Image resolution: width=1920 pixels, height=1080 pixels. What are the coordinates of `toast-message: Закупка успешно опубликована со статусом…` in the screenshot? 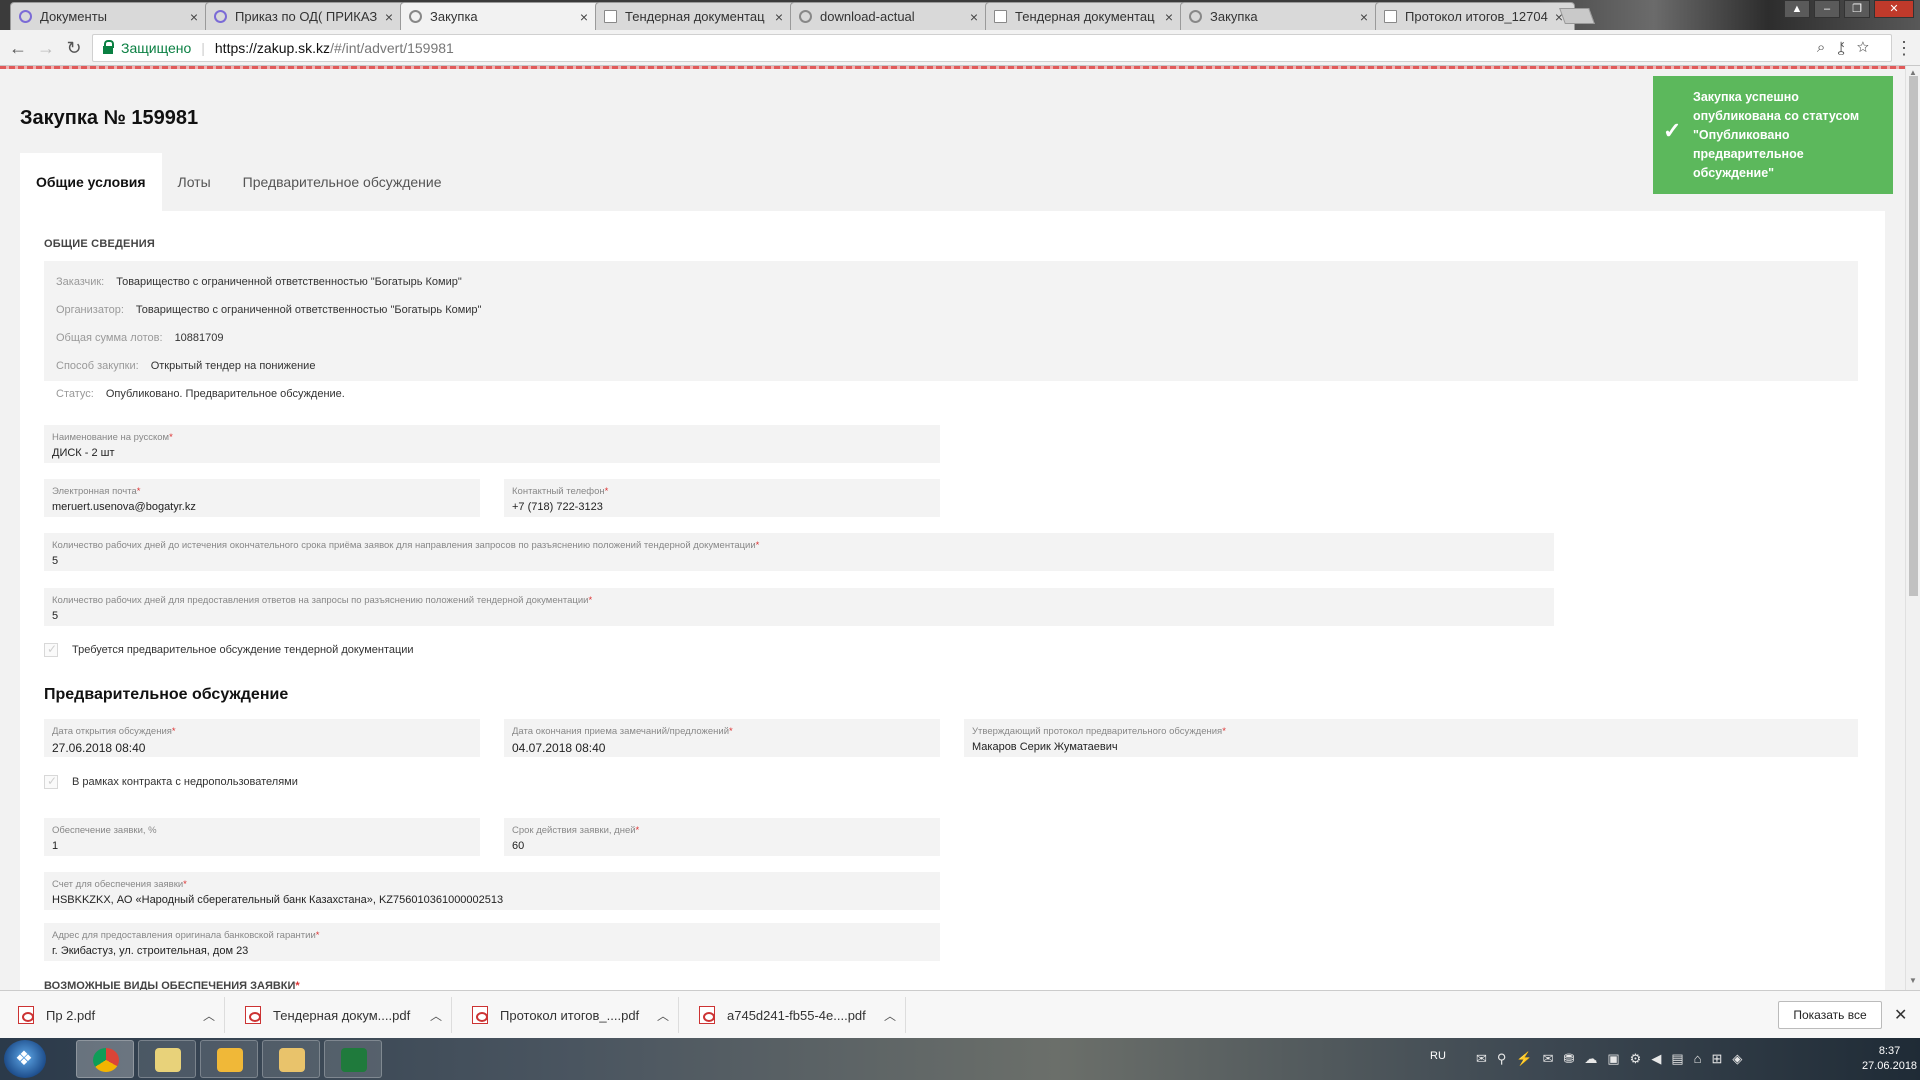 It's located at (1776, 135).